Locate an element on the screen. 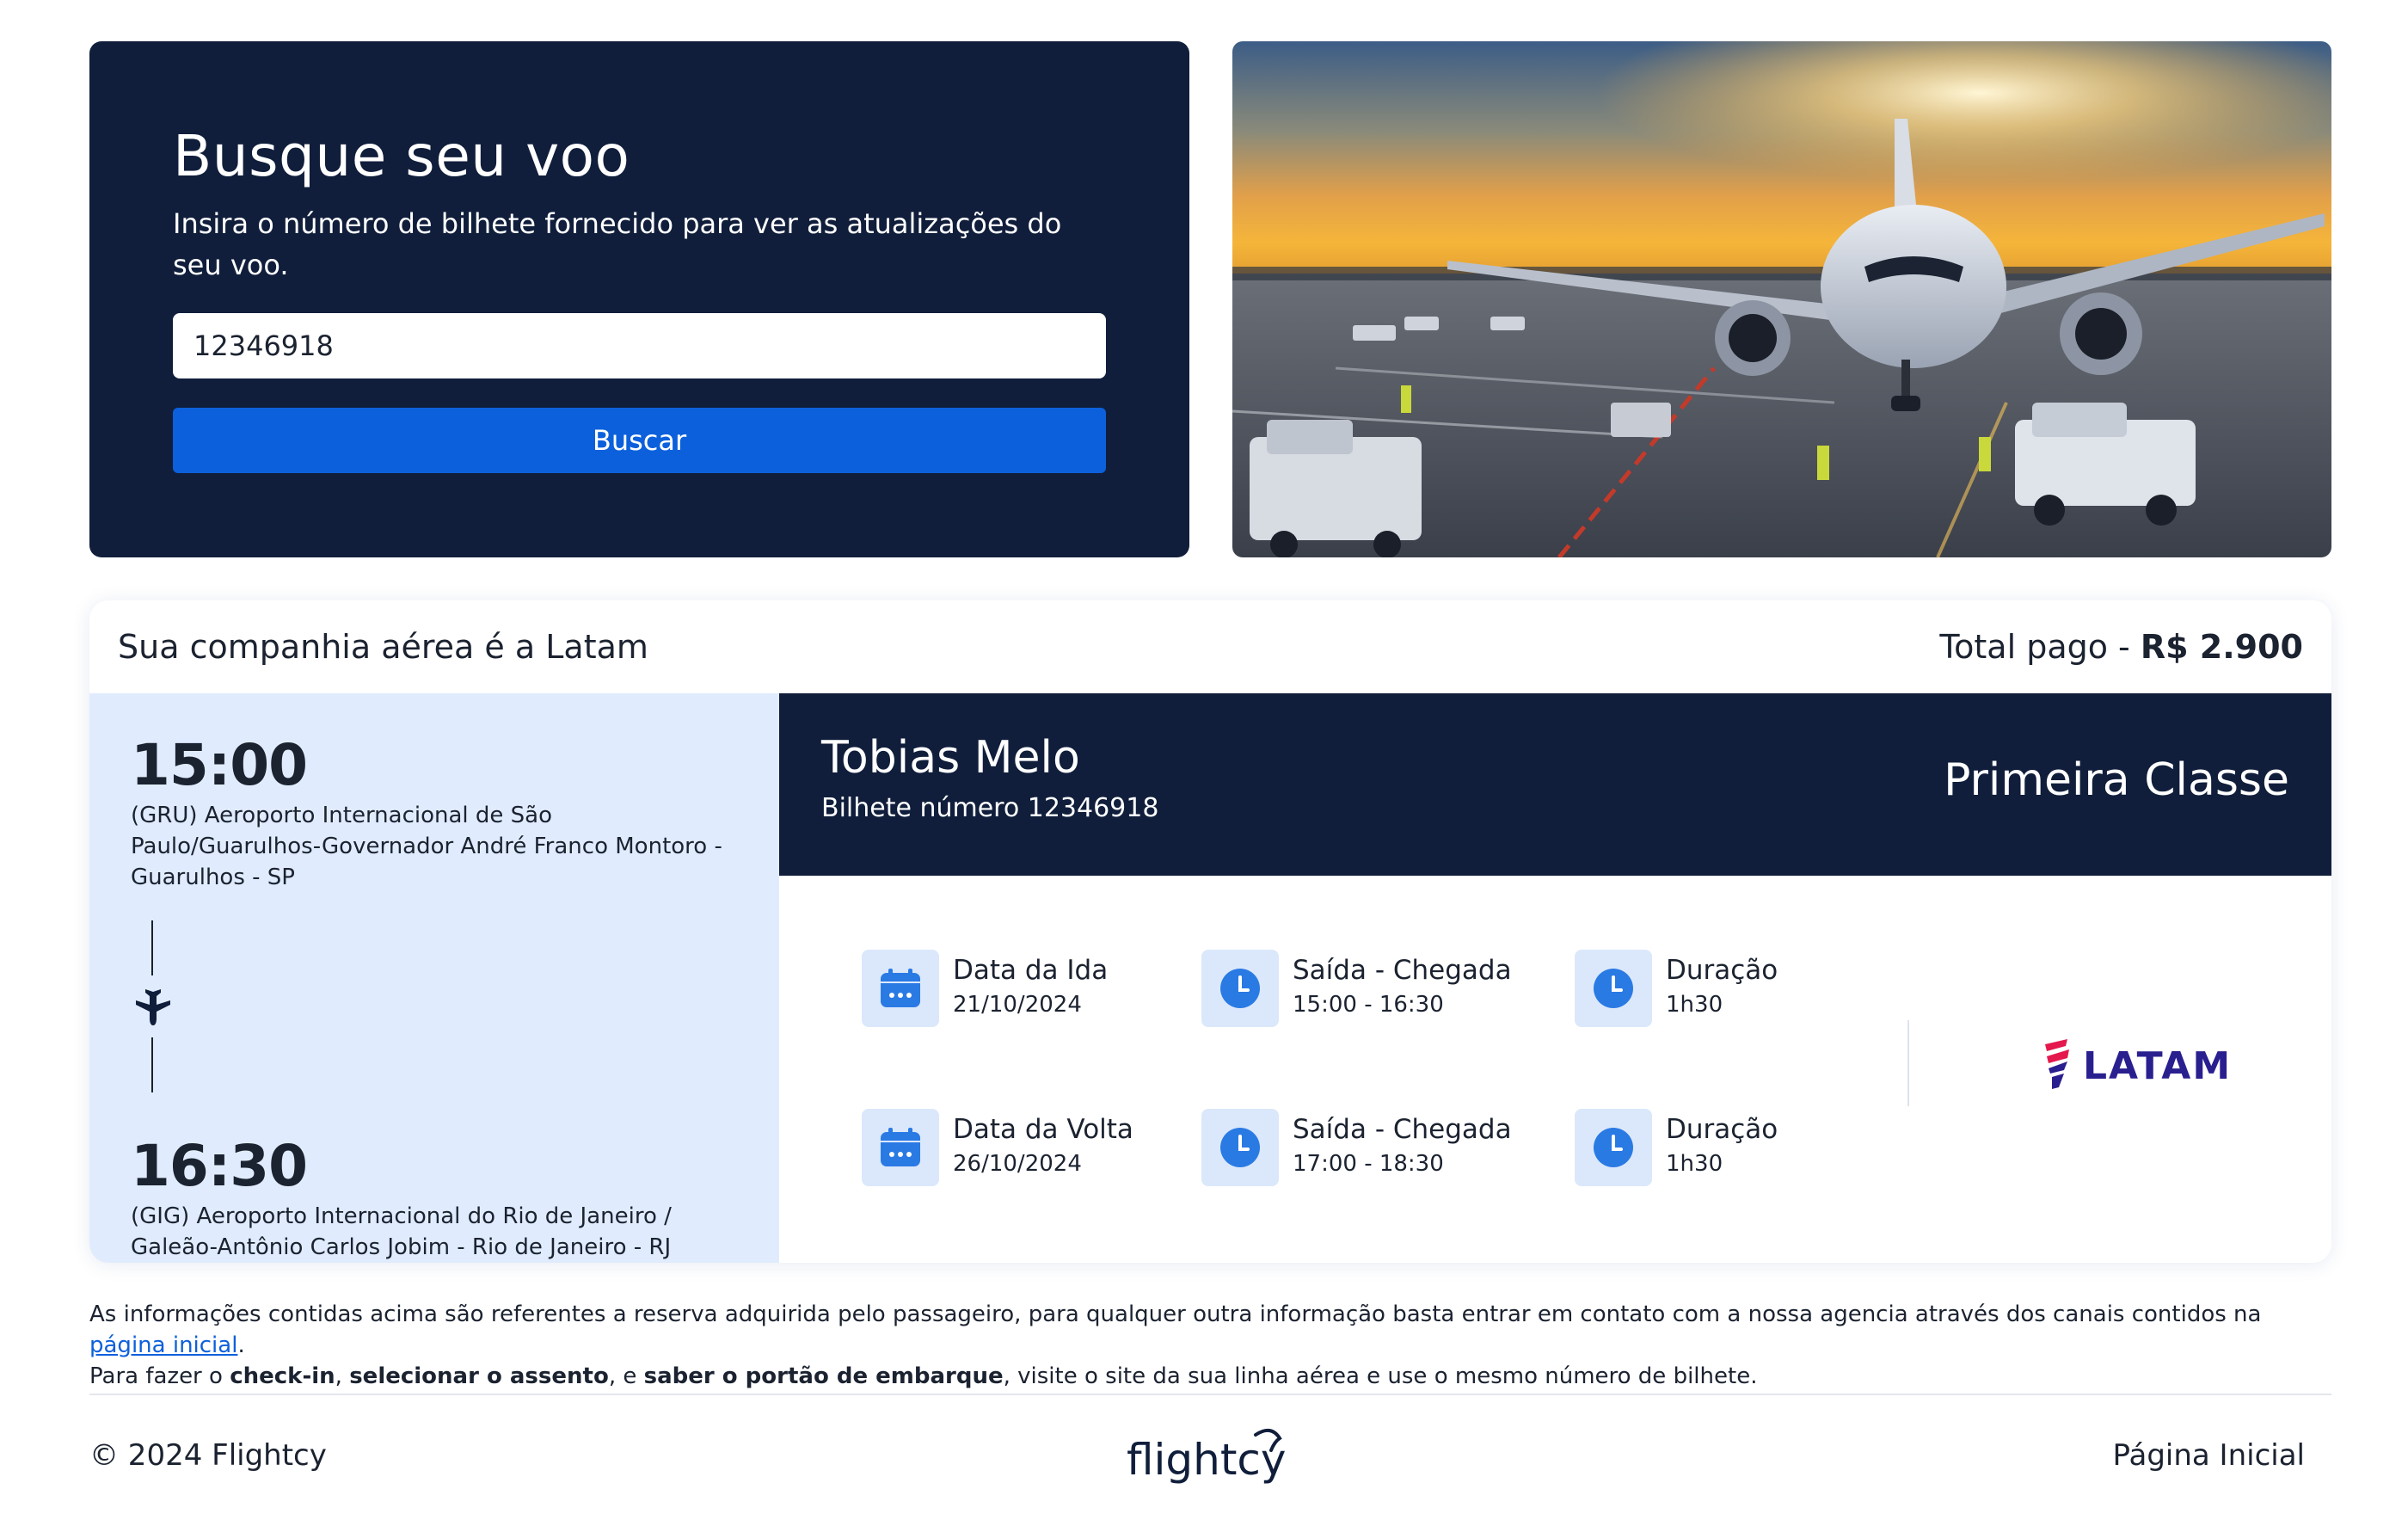 The image size is (2408, 1526). return-duration-text: Duração 1h30 is located at coordinates (1722, 1145).